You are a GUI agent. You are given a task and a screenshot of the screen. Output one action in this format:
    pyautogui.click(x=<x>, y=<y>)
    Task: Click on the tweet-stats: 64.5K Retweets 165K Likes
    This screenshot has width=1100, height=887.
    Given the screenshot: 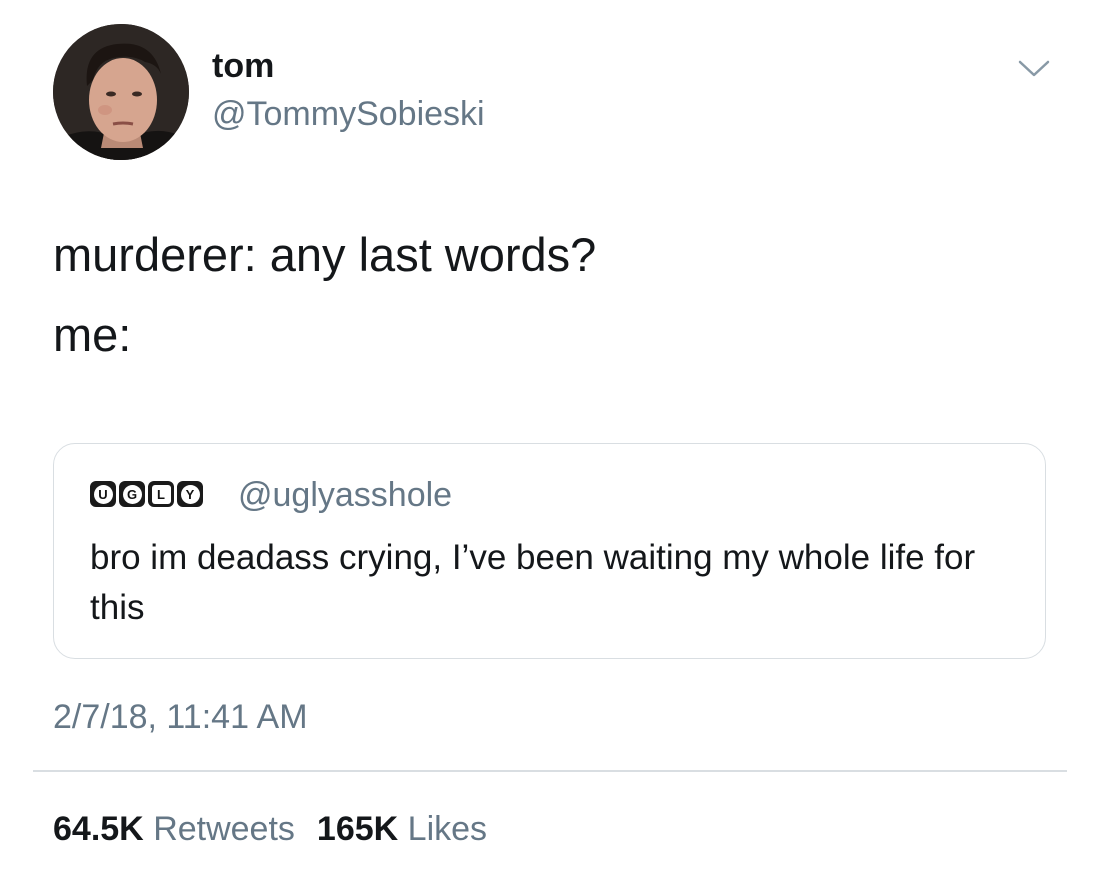 What is the action you would take?
    pyautogui.click(x=270, y=829)
    